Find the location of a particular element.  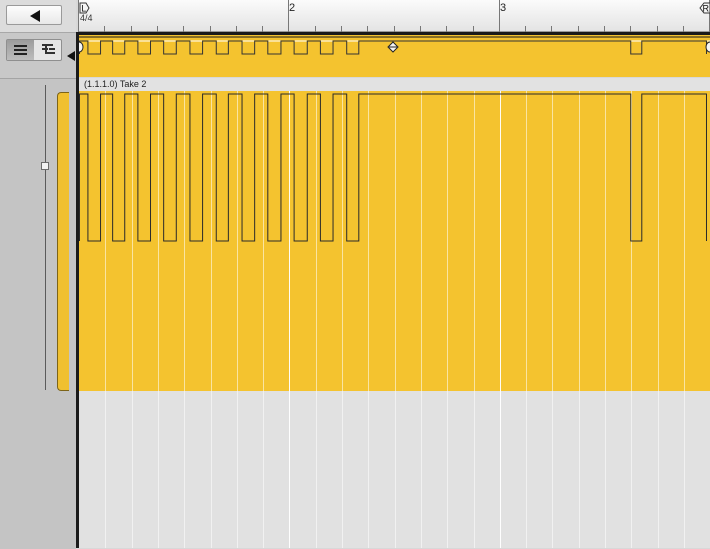

tree-view-icon is located at coordinates (48, 49).